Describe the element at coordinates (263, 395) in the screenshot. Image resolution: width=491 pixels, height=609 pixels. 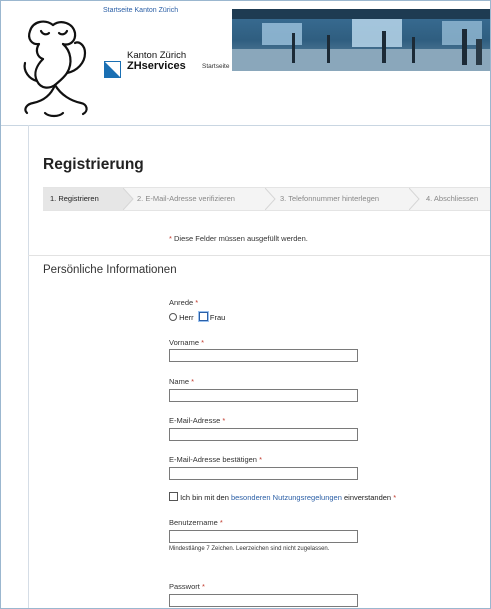
I see `name-input` at that location.